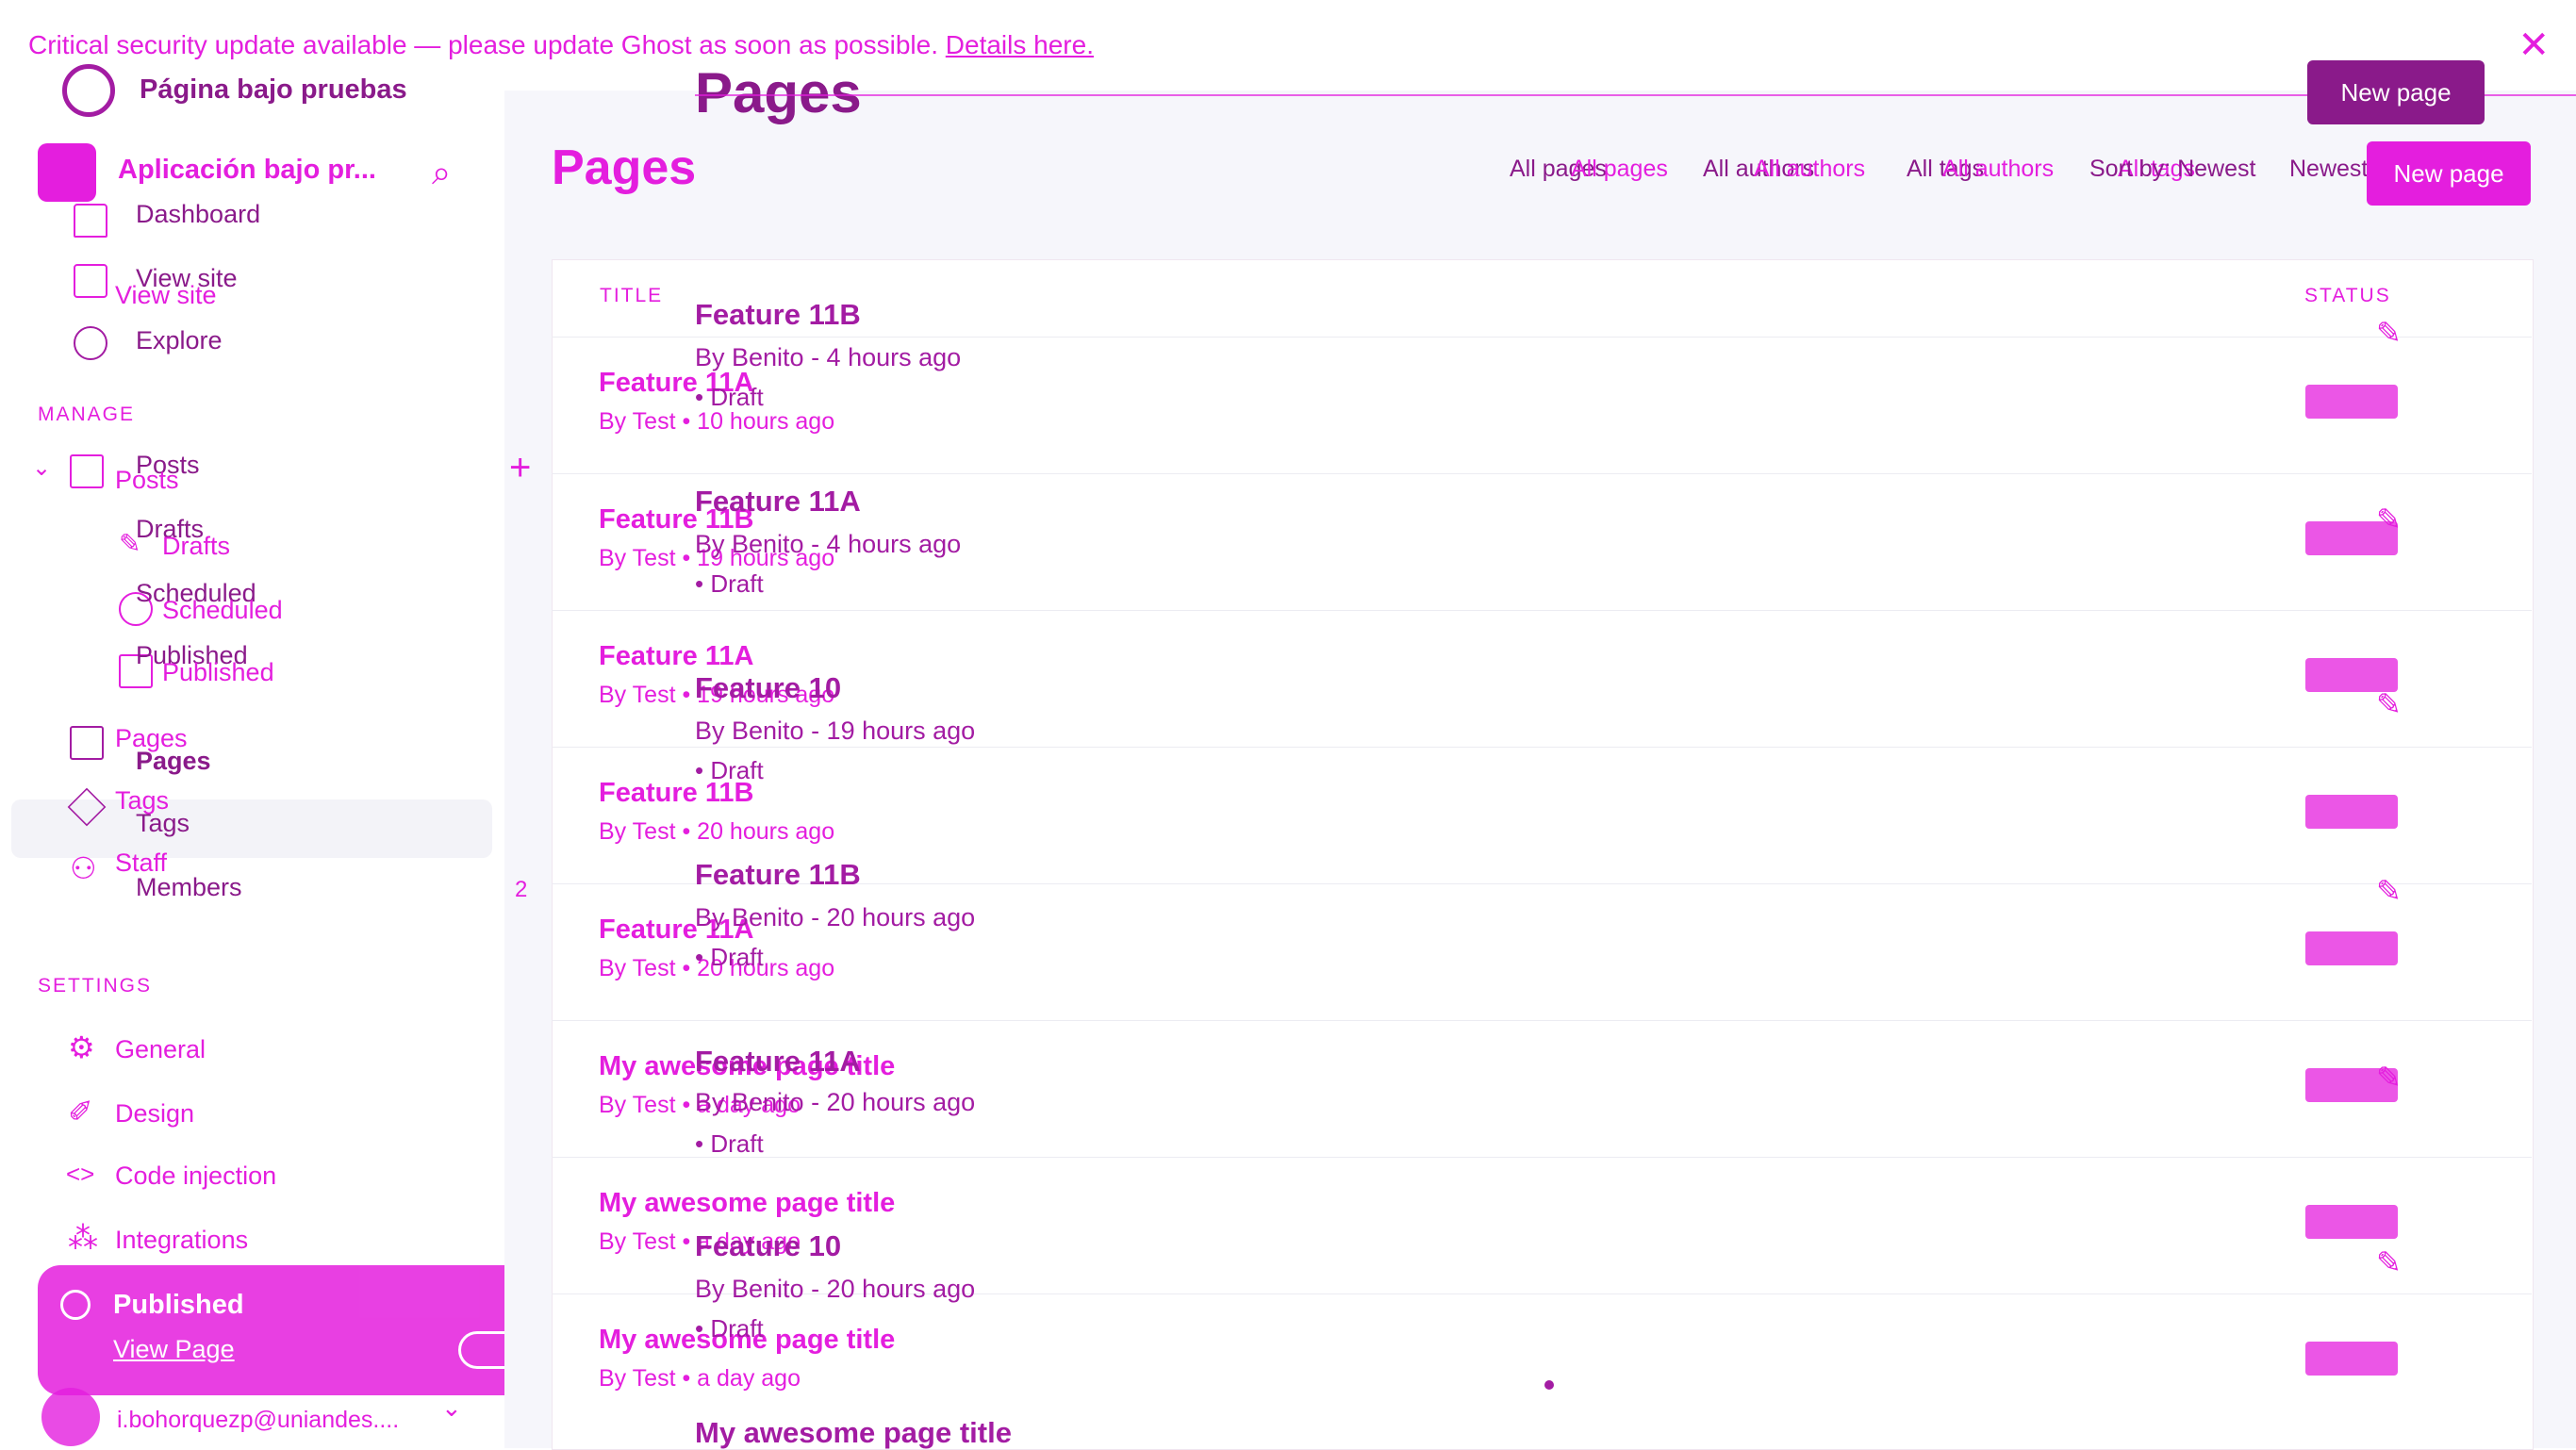 This screenshot has height=1450, width=2576. I want to click on settings-label: SETTINGS, so click(95, 986).